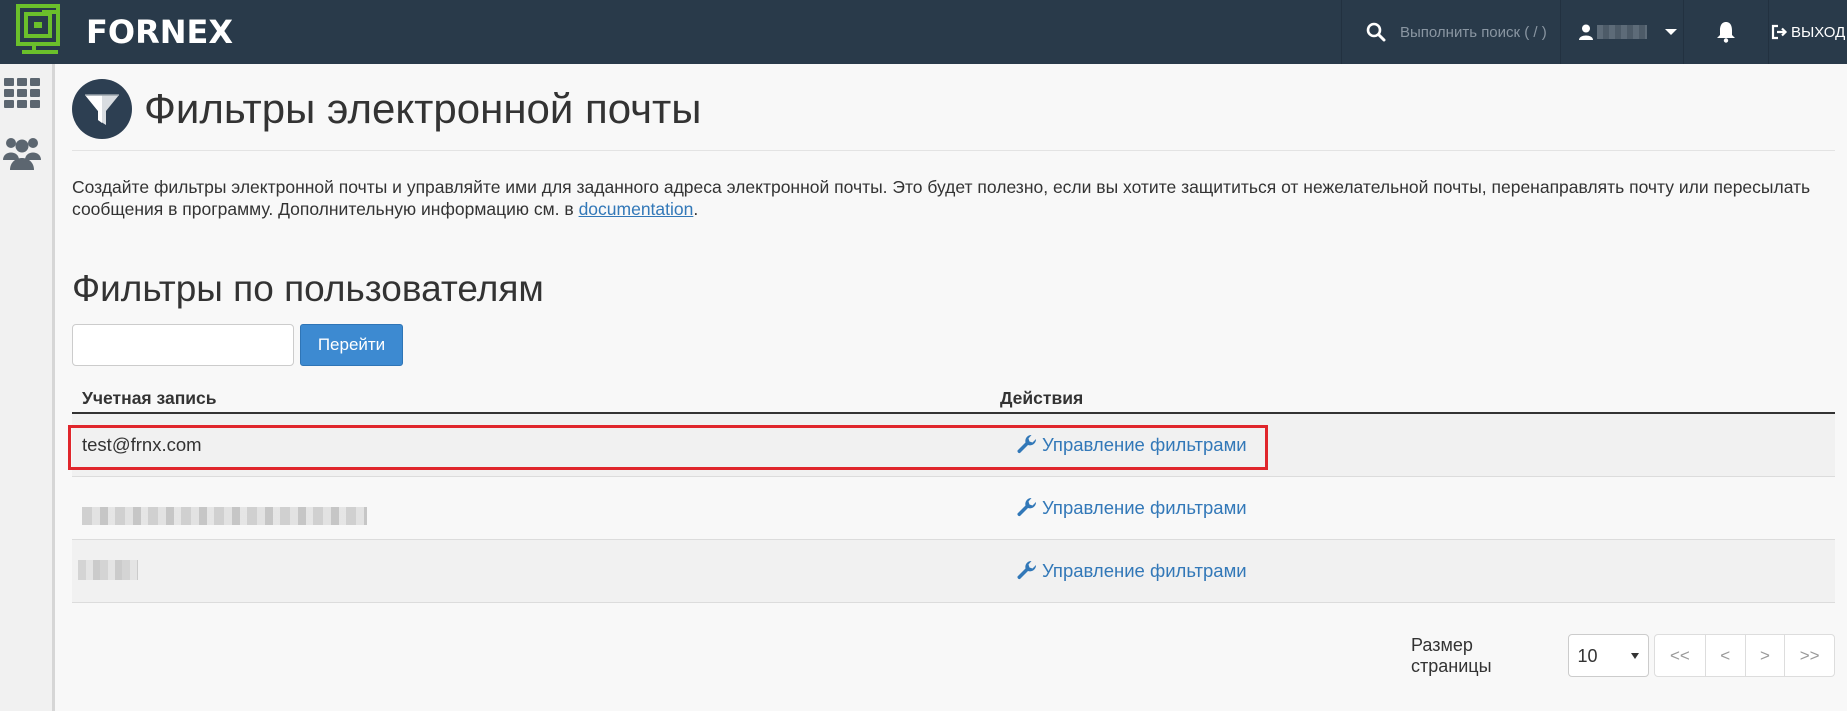 Image resolution: width=1847 pixels, height=711 pixels. I want to click on logo: FORNEX, so click(124, 32).